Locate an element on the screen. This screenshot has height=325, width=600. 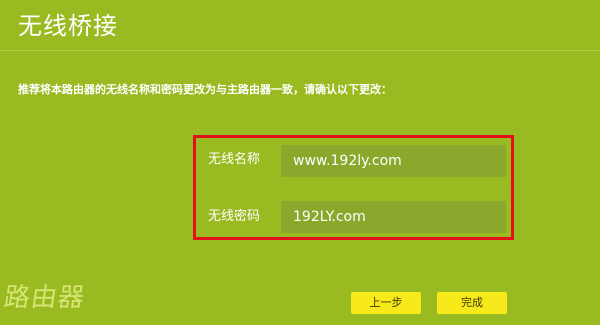
instruction-text: 推荐将本路由器的无线名称和密码更改为与主路由器一致，请确认以下更改： is located at coordinates (205, 89).